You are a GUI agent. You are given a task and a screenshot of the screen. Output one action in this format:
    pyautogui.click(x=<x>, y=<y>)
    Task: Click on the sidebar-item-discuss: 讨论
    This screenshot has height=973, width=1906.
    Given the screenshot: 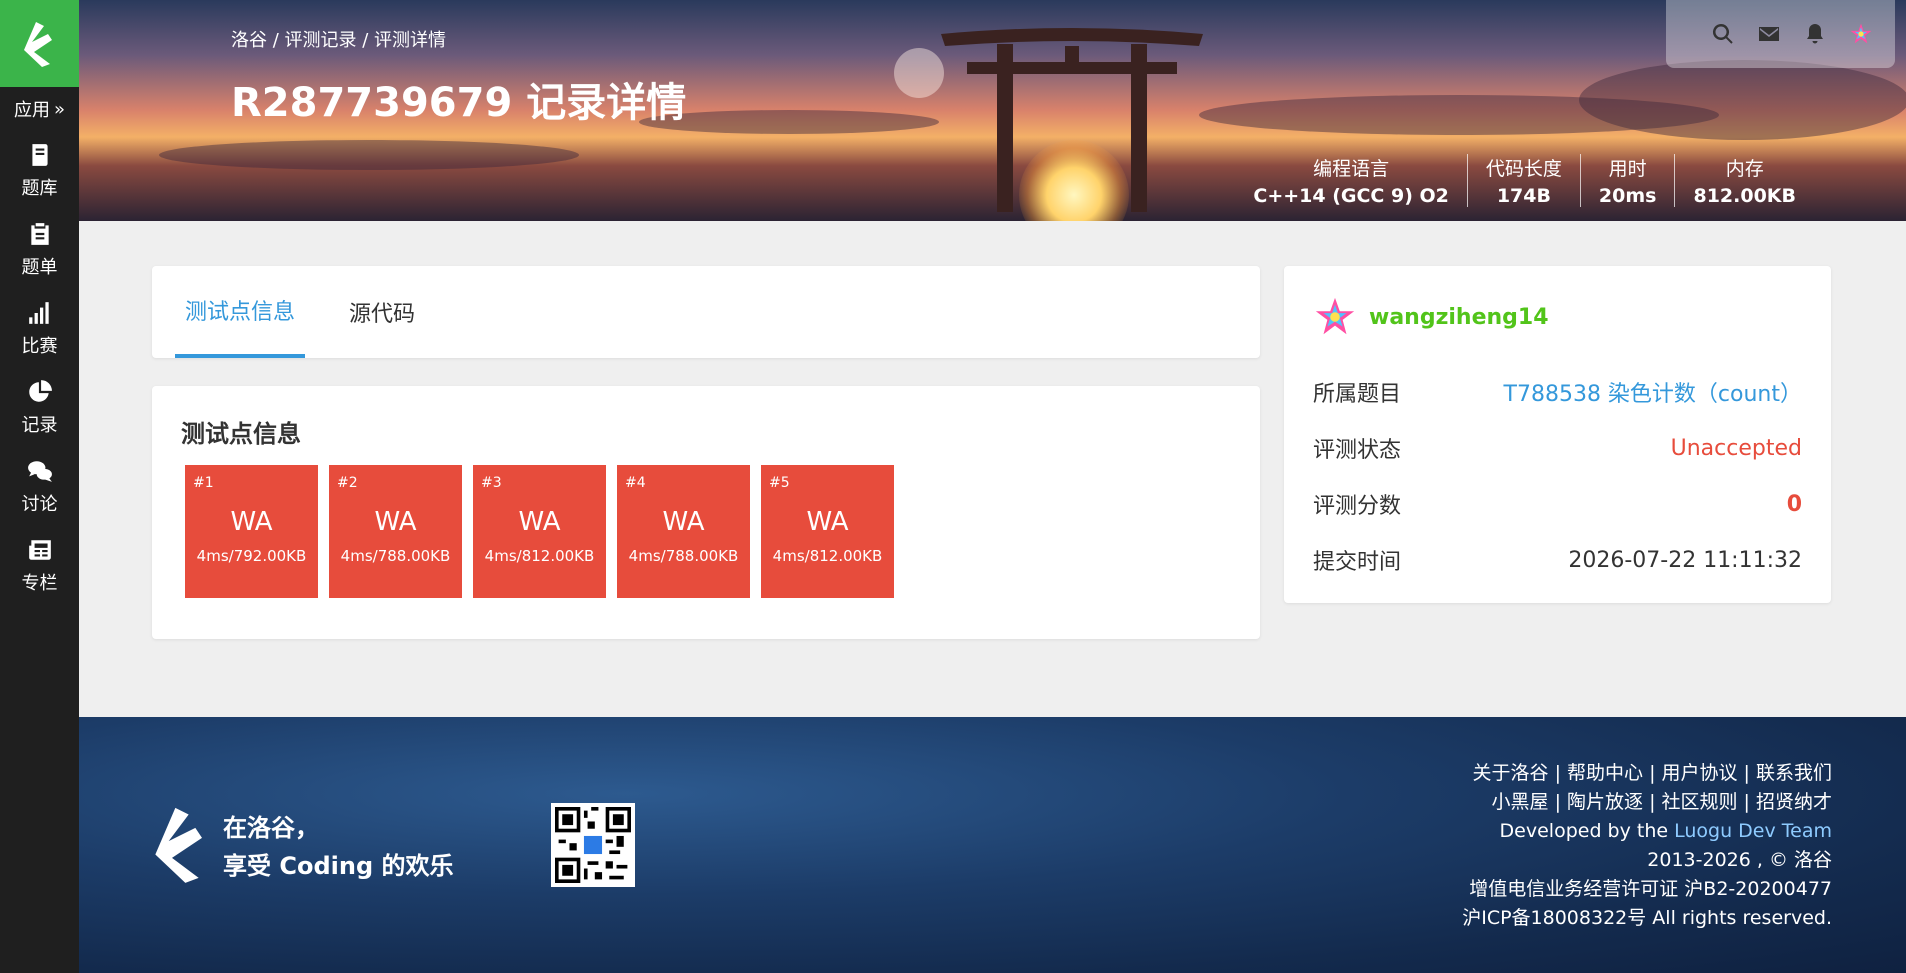 What is the action you would take?
    pyautogui.click(x=39, y=486)
    